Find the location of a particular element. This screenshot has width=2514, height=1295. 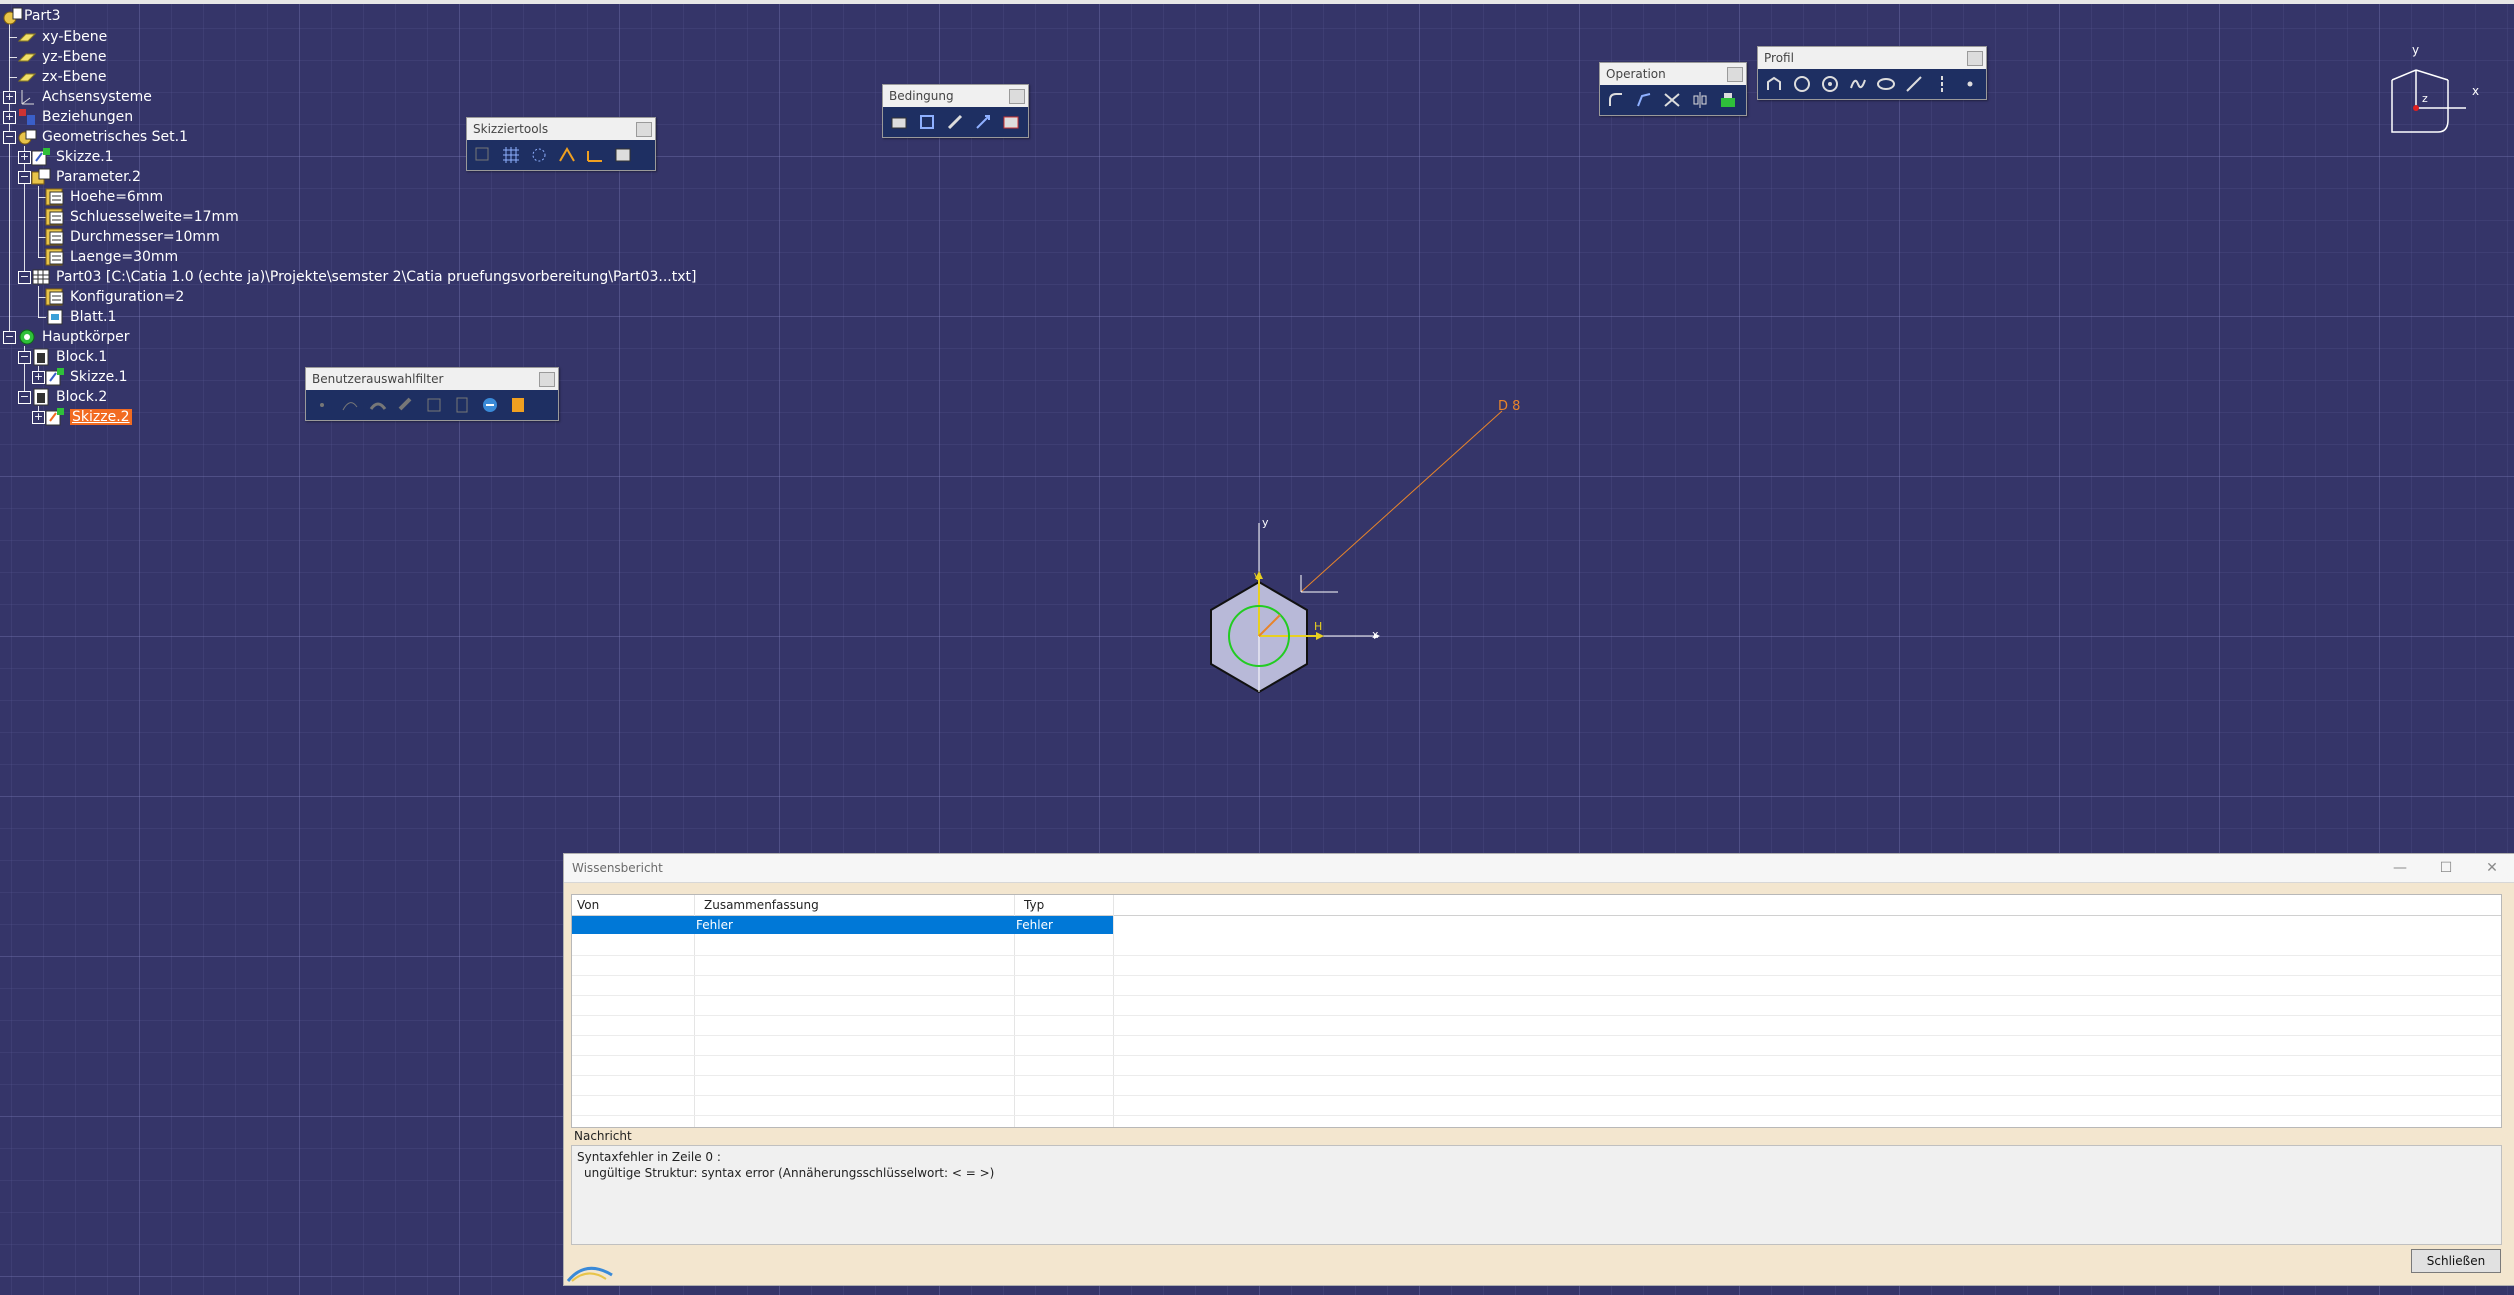

design-table-icon is located at coordinates (41, 277).